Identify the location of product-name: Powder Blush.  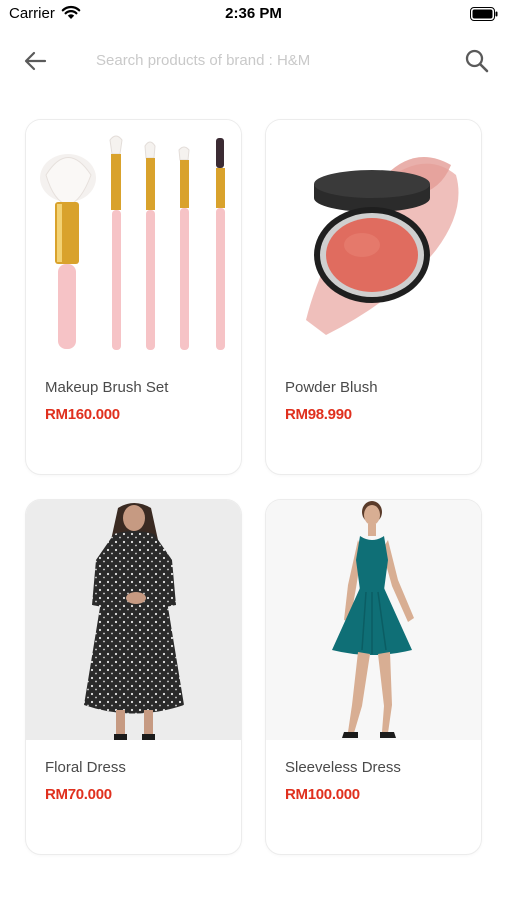
(331, 387).